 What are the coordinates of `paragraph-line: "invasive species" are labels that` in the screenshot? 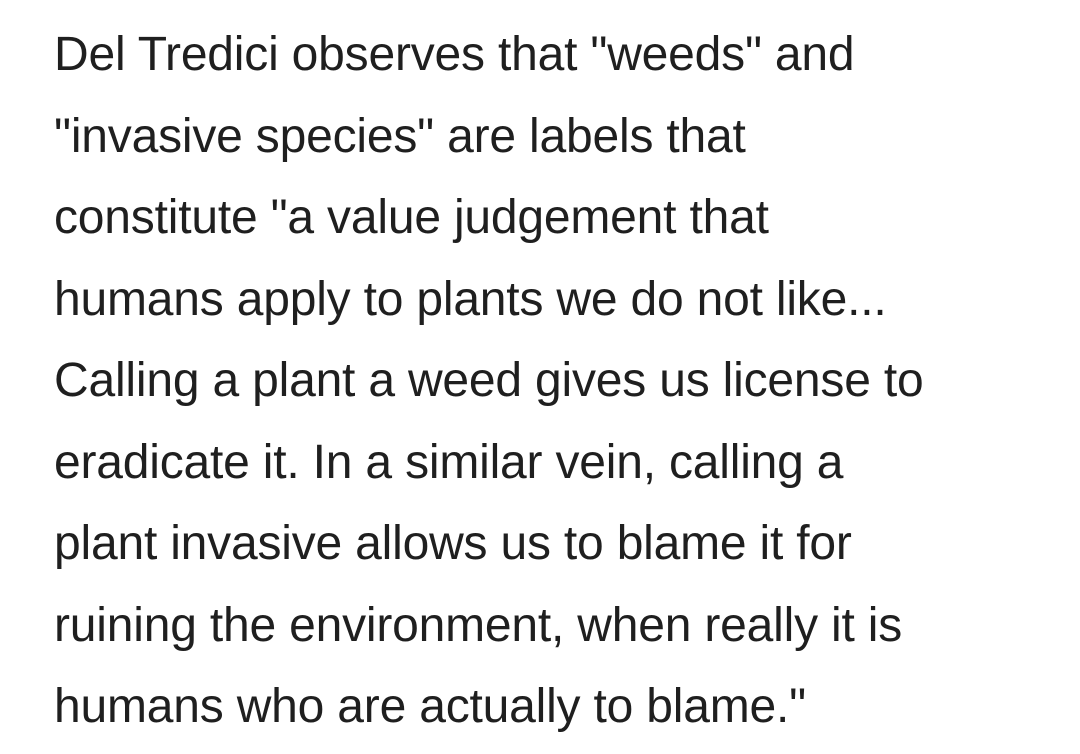 It's located at (400, 136).